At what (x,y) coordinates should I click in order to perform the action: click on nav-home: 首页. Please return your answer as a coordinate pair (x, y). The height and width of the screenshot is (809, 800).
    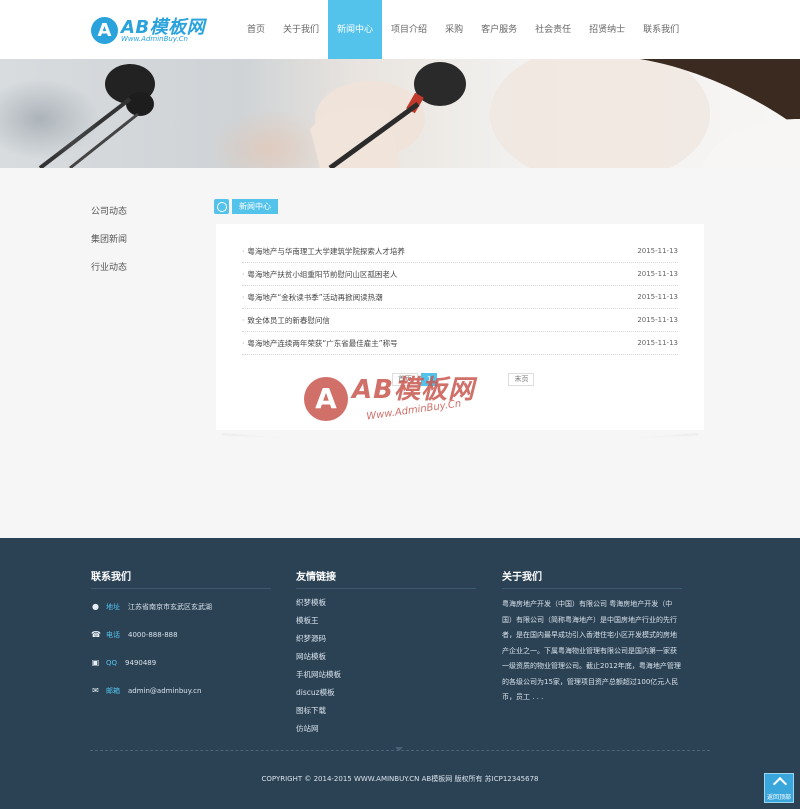
    Looking at the image, I should click on (256, 29).